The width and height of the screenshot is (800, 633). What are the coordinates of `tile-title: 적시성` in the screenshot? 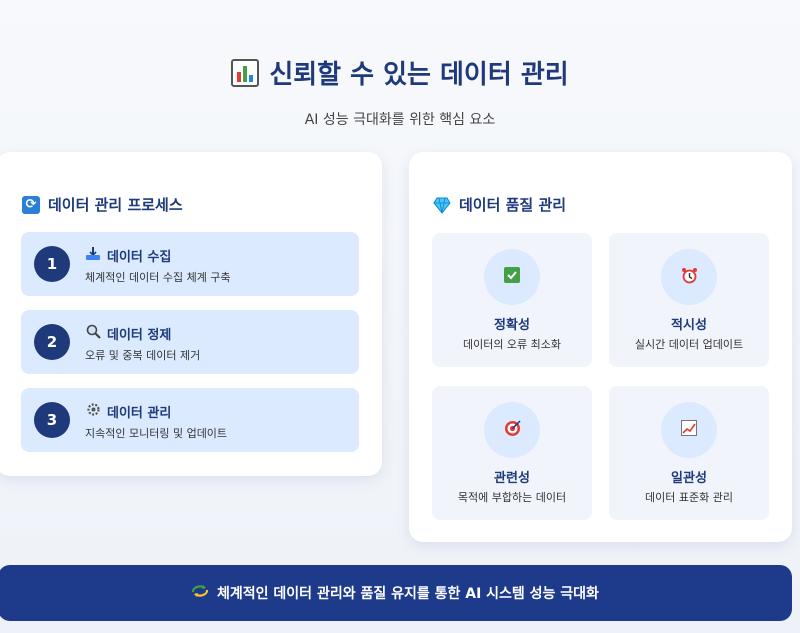 It's located at (689, 325).